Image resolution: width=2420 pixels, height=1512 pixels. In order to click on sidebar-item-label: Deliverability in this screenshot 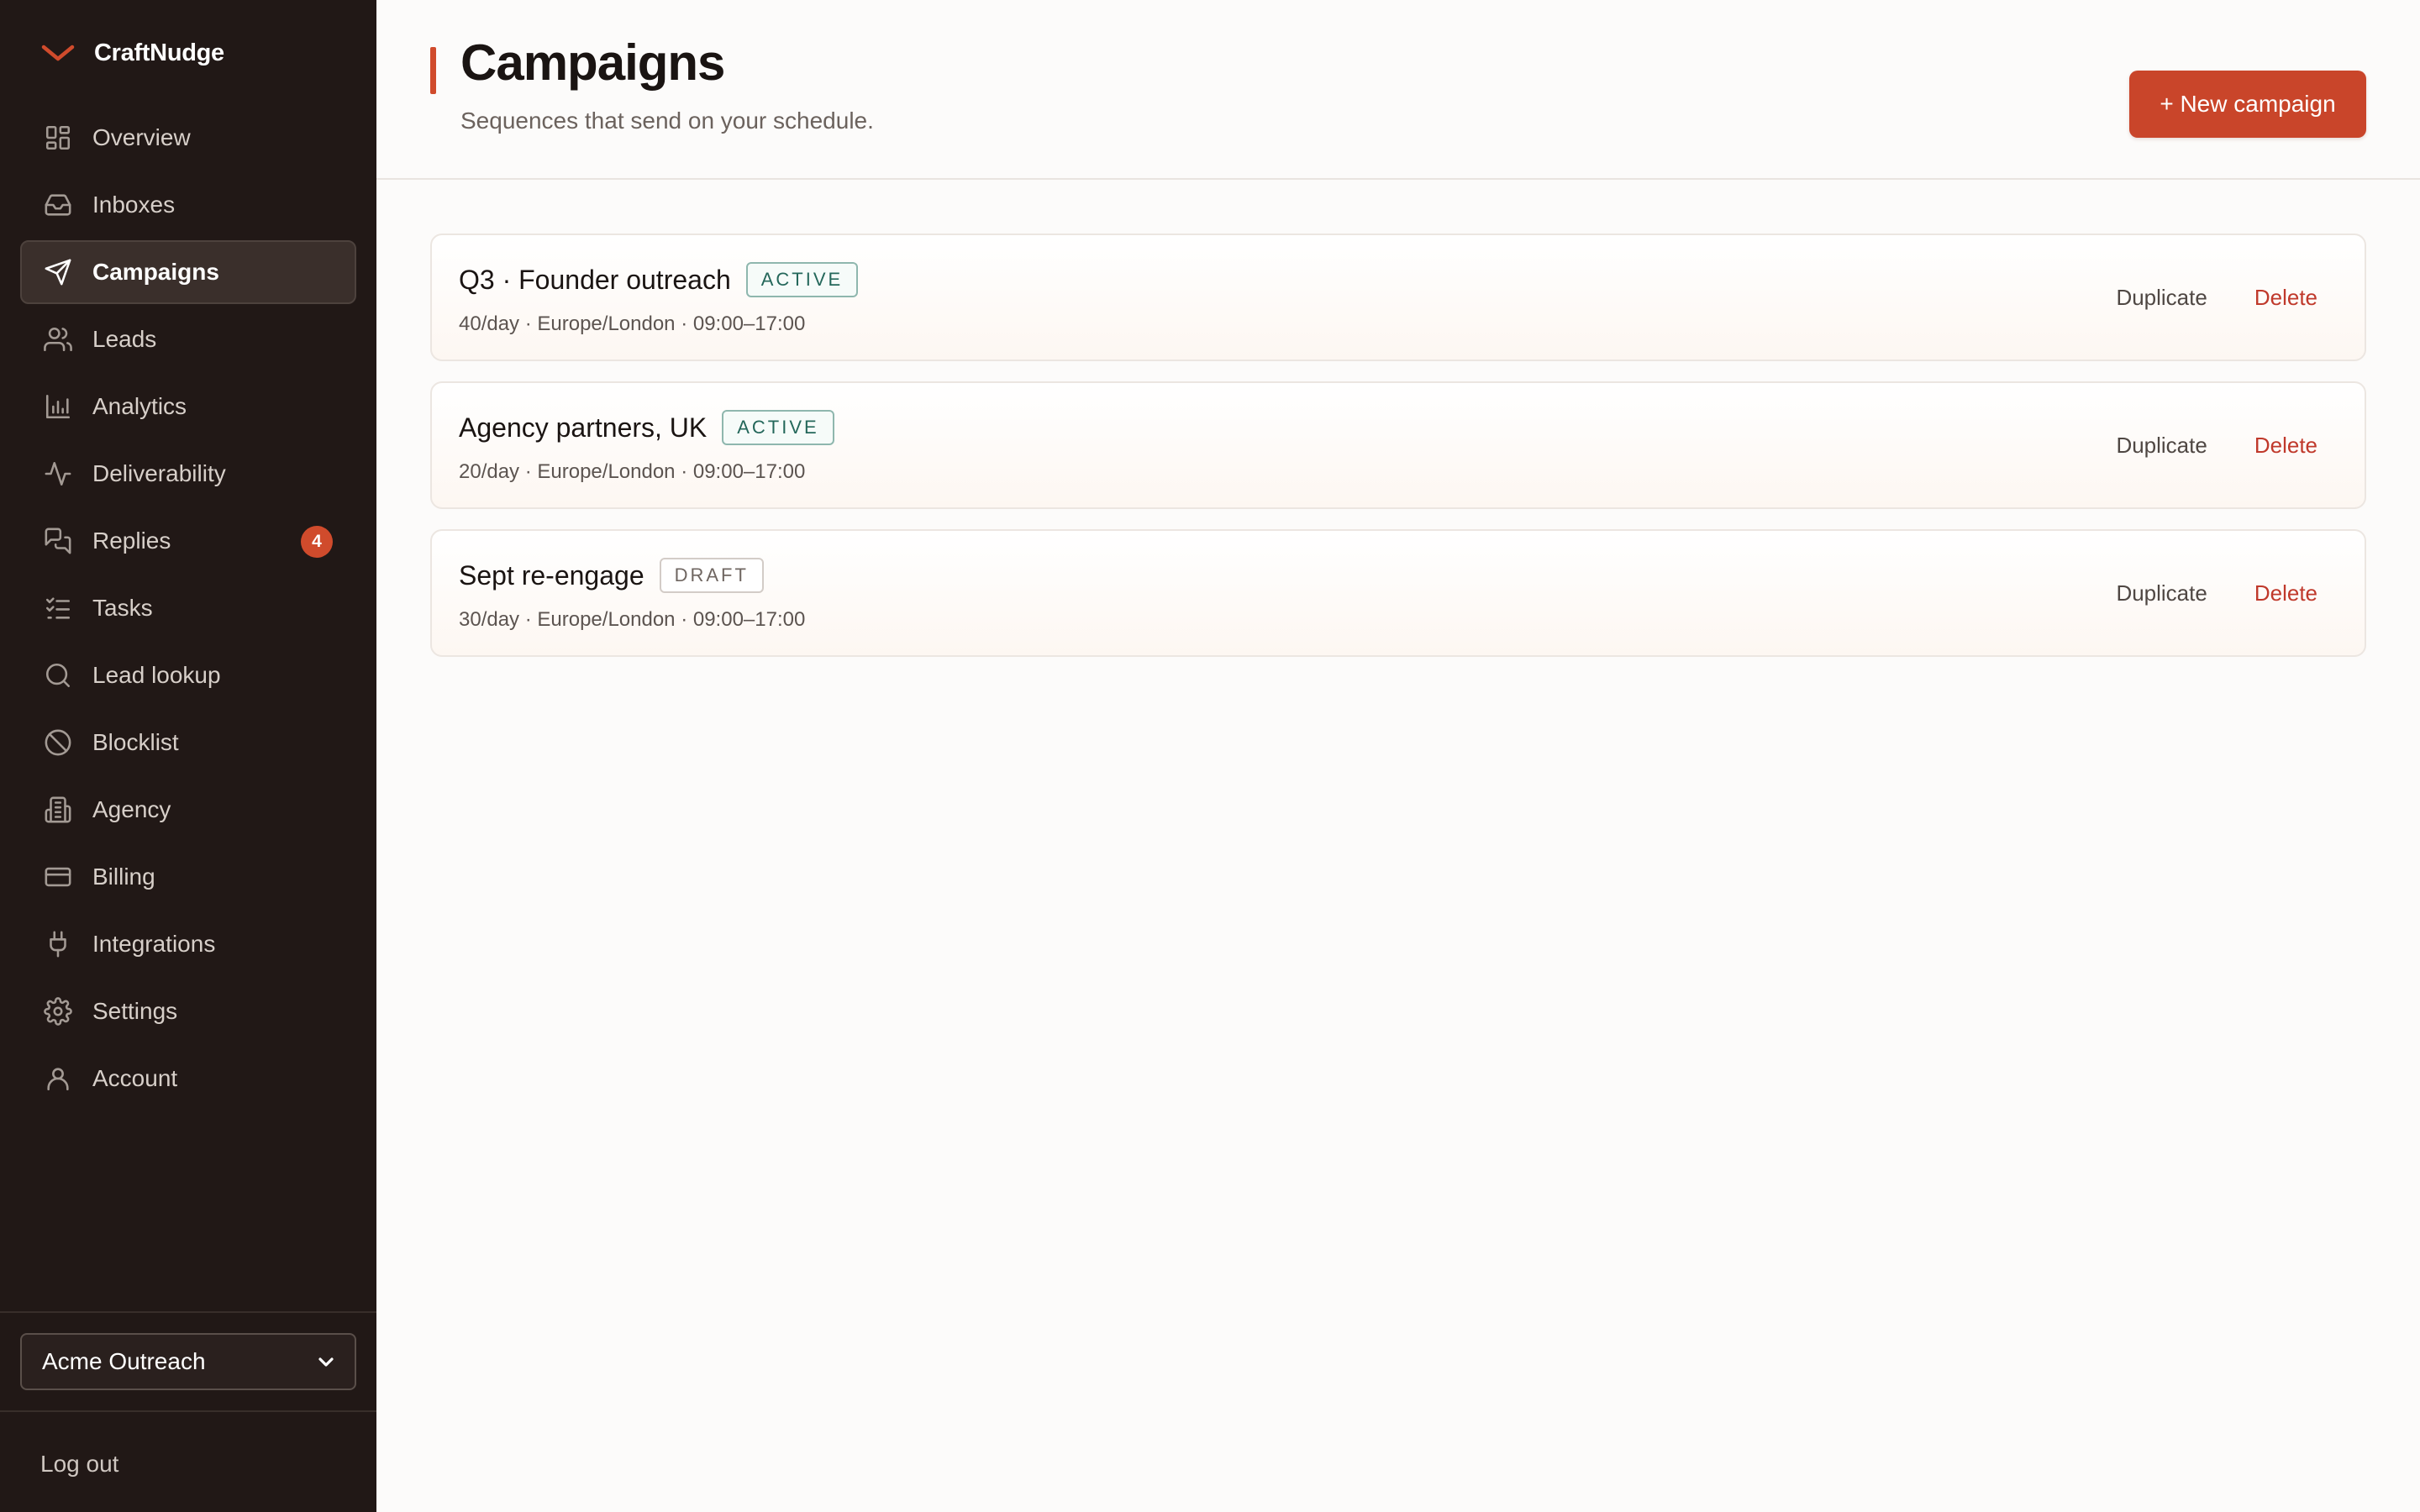, I will do `click(159, 473)`.